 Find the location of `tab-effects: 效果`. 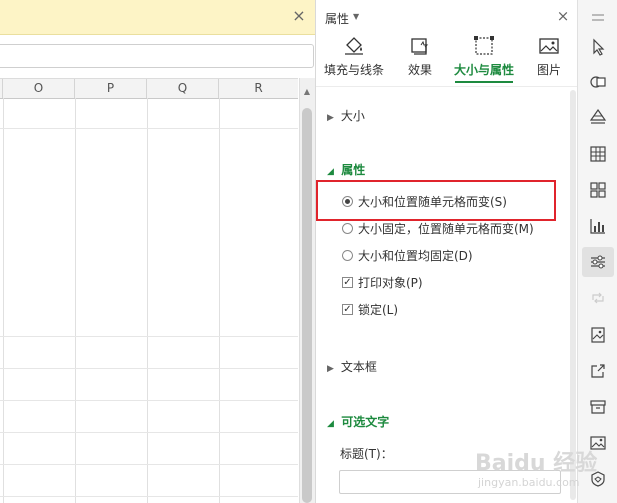

tab-effects: 效果 is located at coordinates (420, 58).